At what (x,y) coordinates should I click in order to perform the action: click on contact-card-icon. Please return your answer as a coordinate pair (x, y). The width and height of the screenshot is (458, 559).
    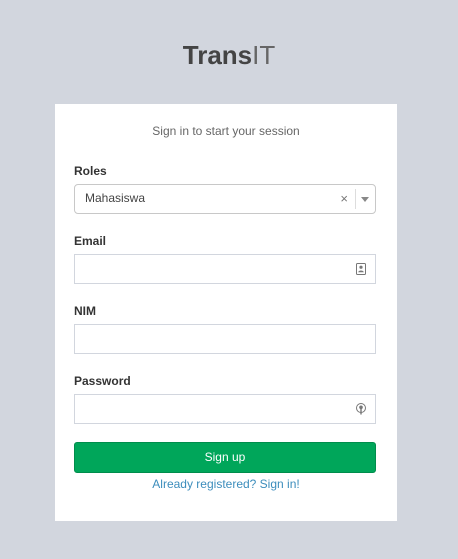
    Looking at the image, I should click on (361, 269).